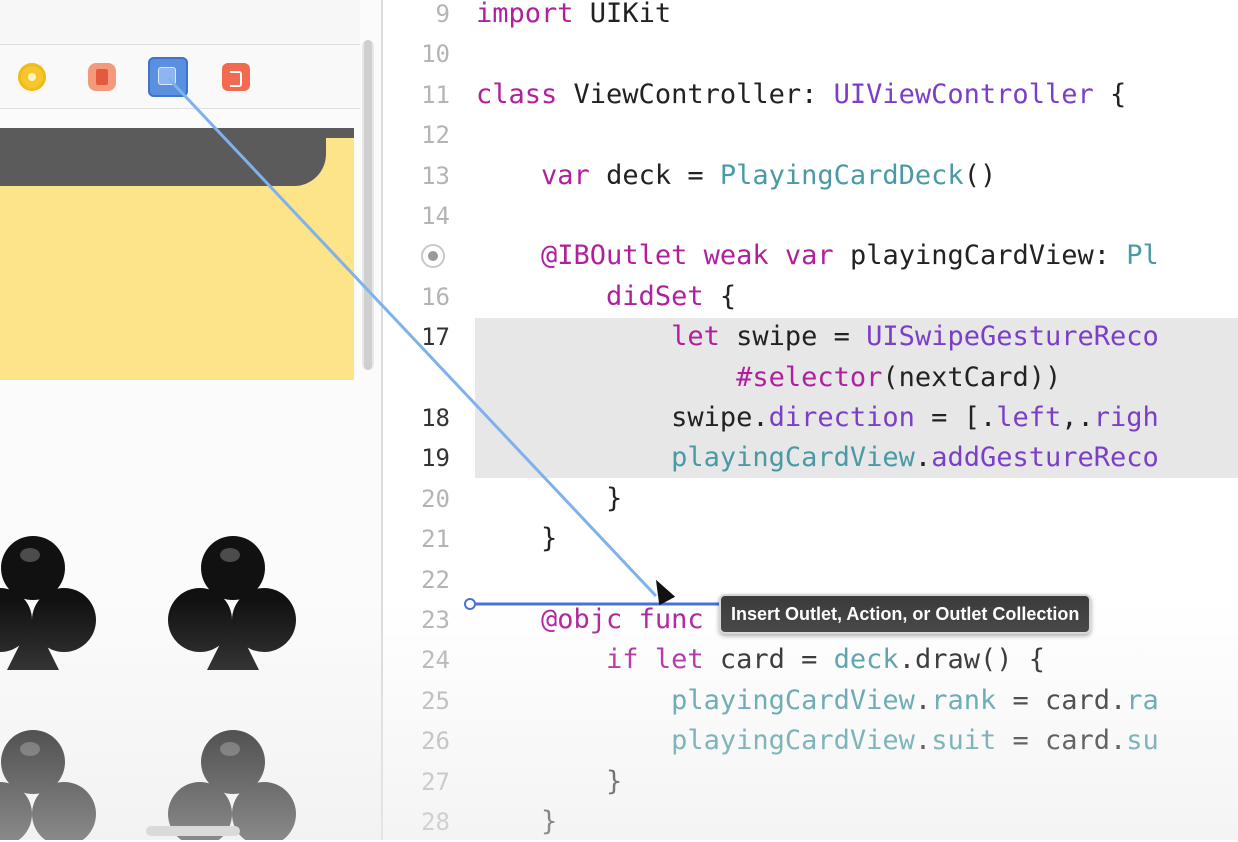 The width and height of the screenshot is (1238, 842). I want to click on code-token: var, so click(565, 175).